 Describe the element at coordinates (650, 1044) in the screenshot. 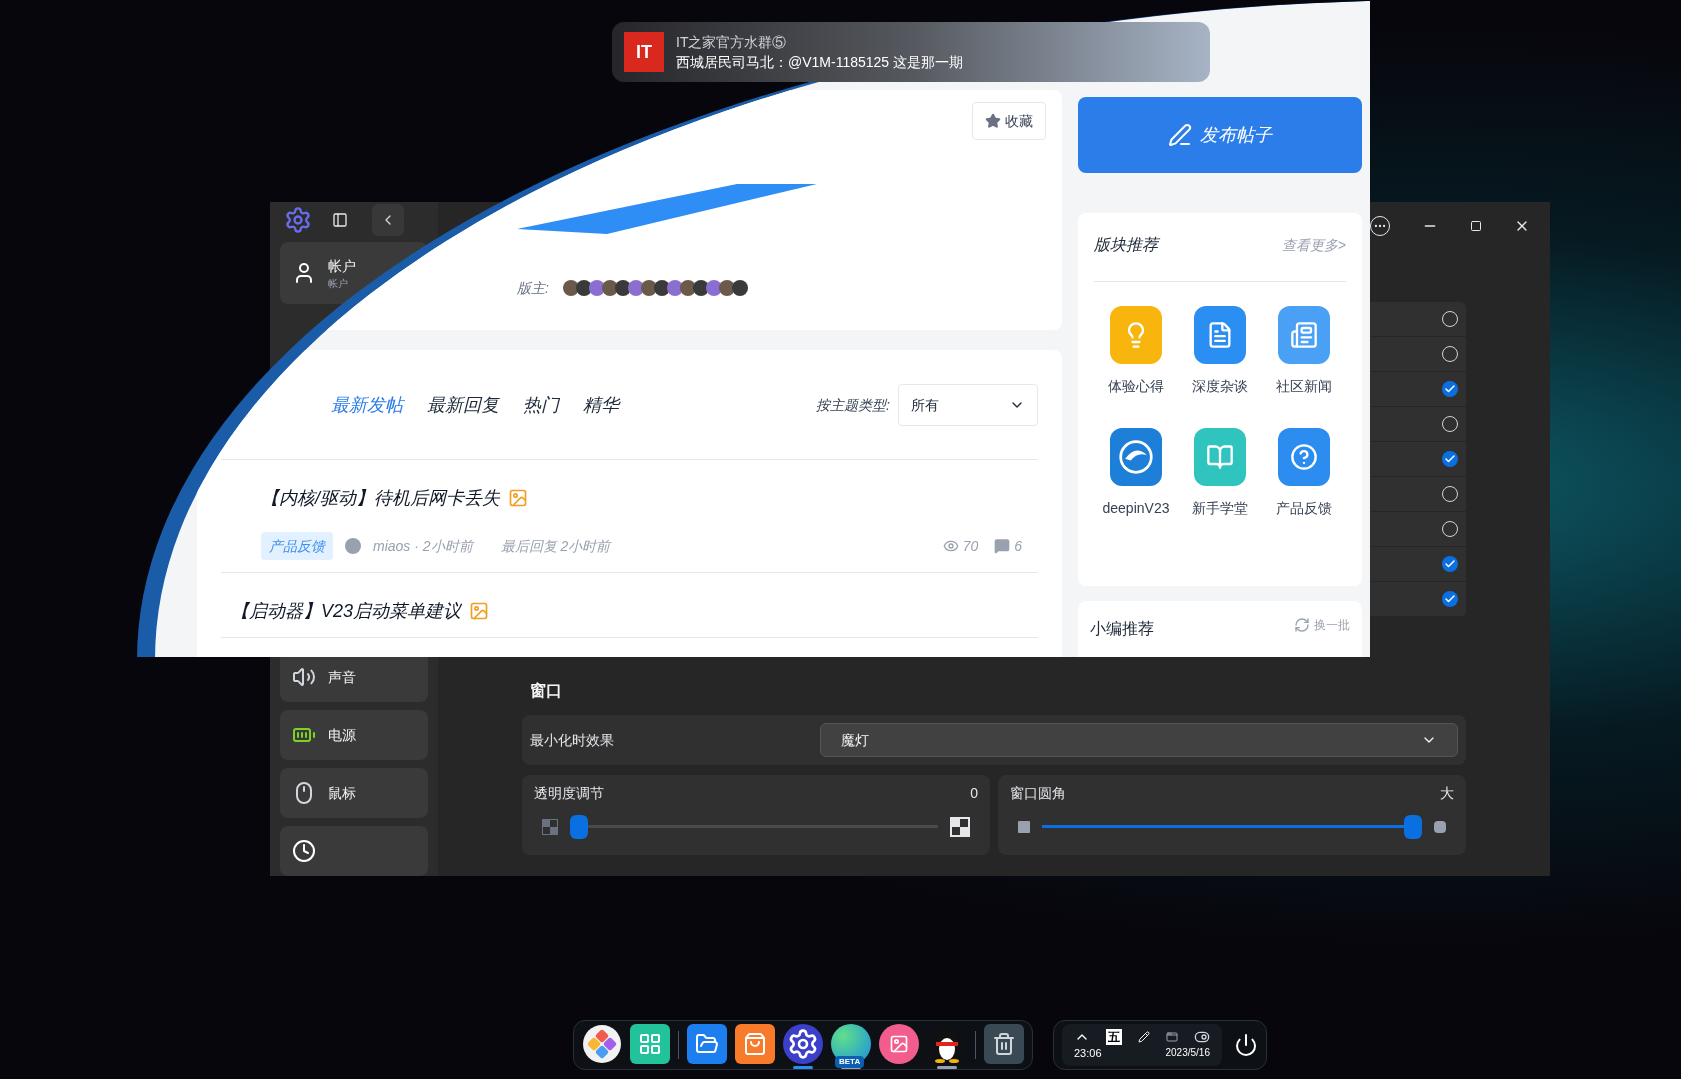

I see `grid-app-icon` at that location.